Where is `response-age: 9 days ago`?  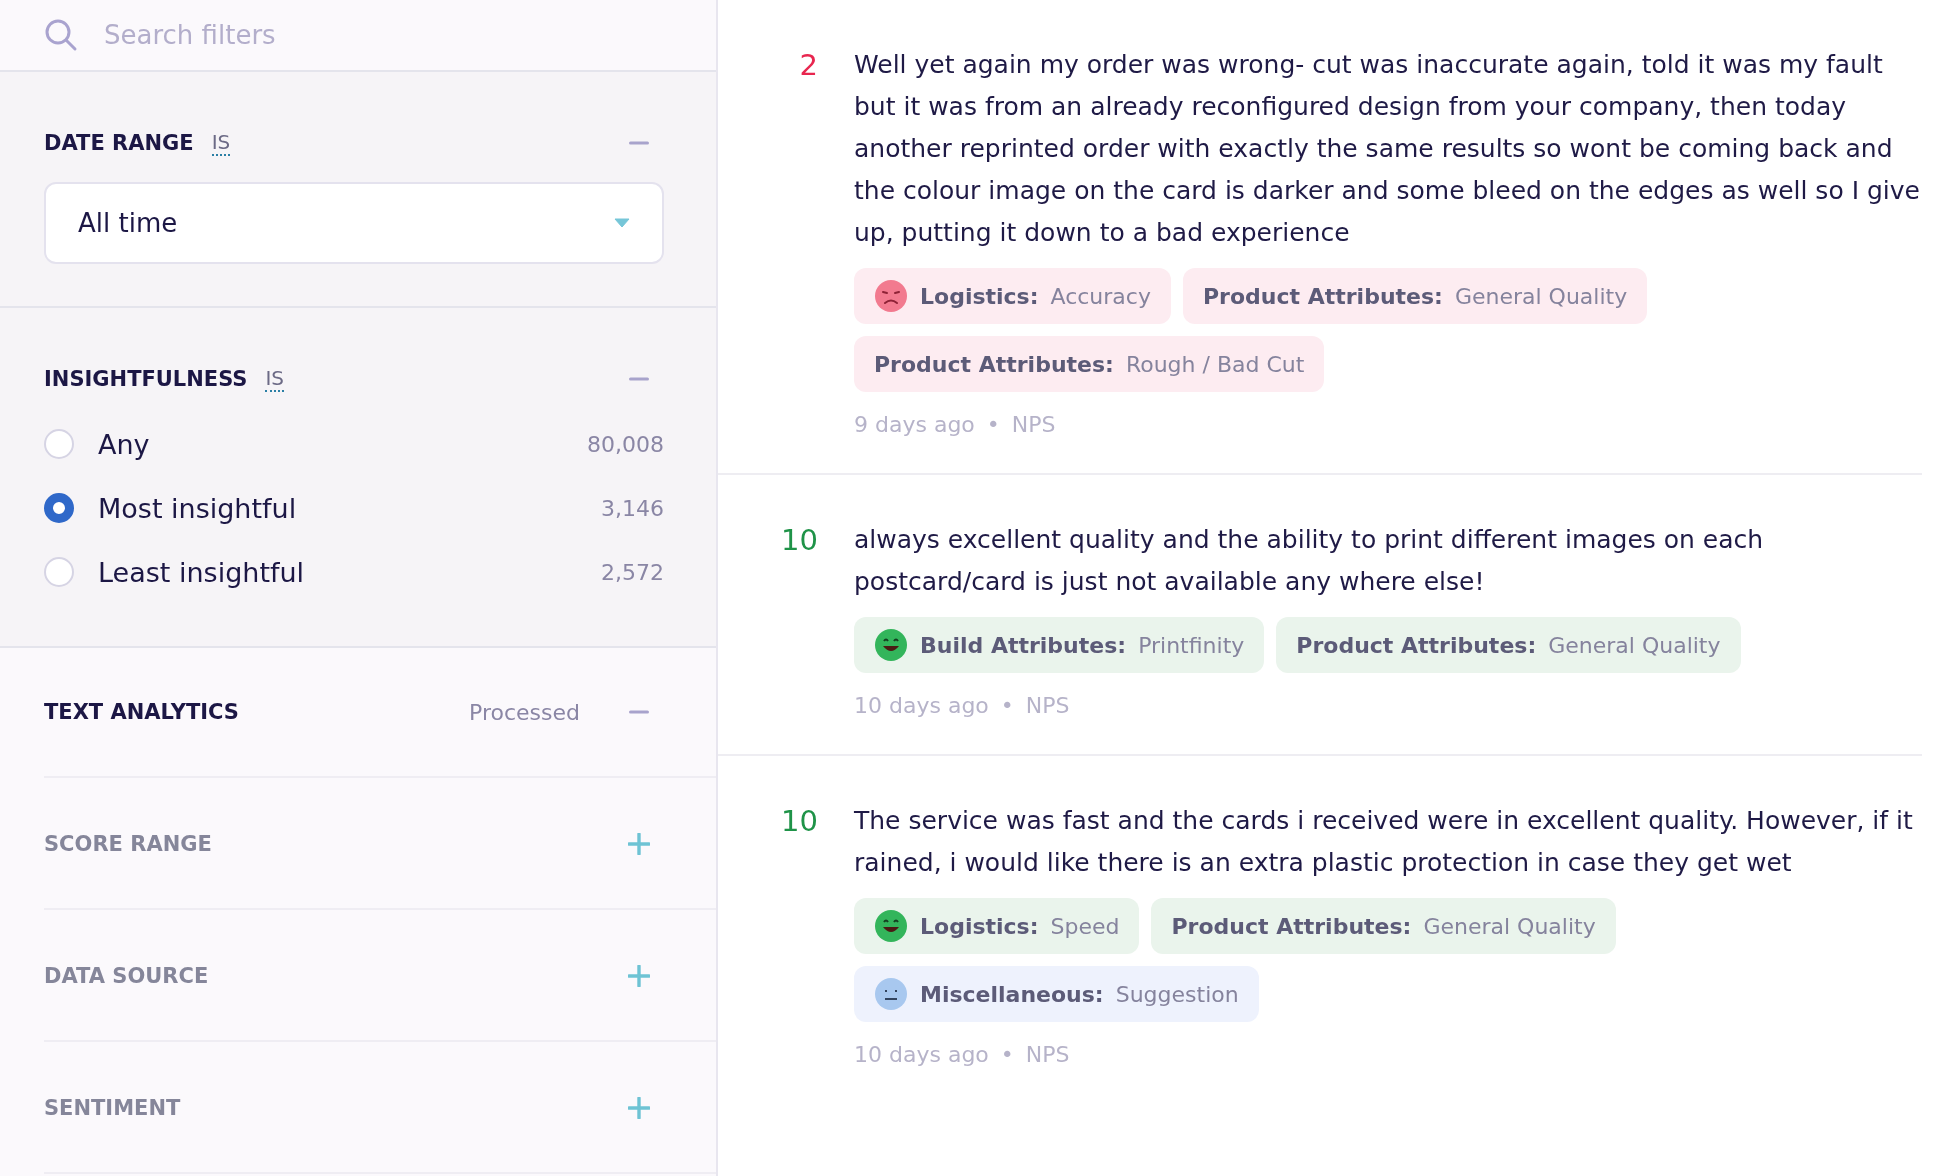 response-age: 9 days ago is located at coordinates (914, 424).